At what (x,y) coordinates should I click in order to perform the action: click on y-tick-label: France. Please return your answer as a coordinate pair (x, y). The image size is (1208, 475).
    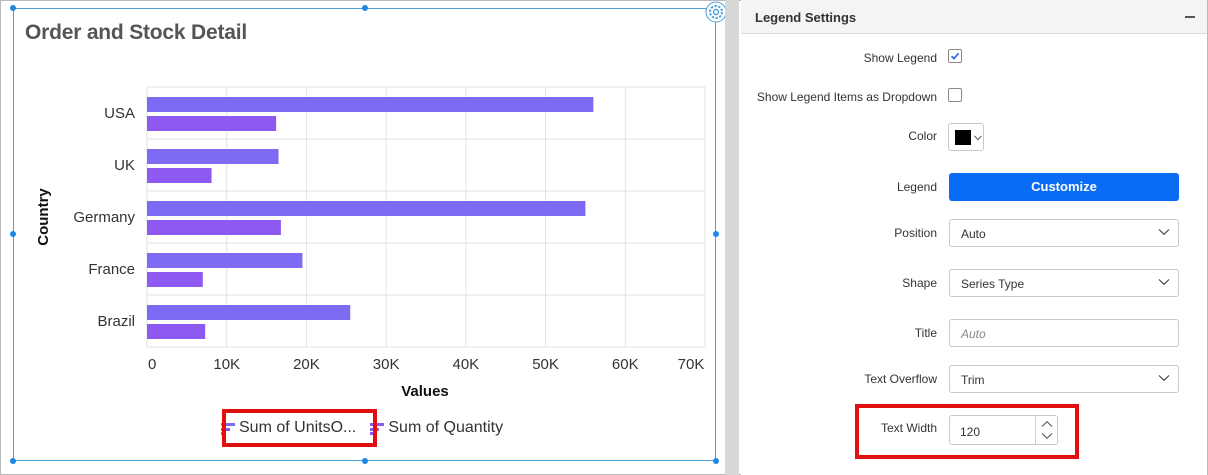
    Looking at the image, I should click on (111, 269).